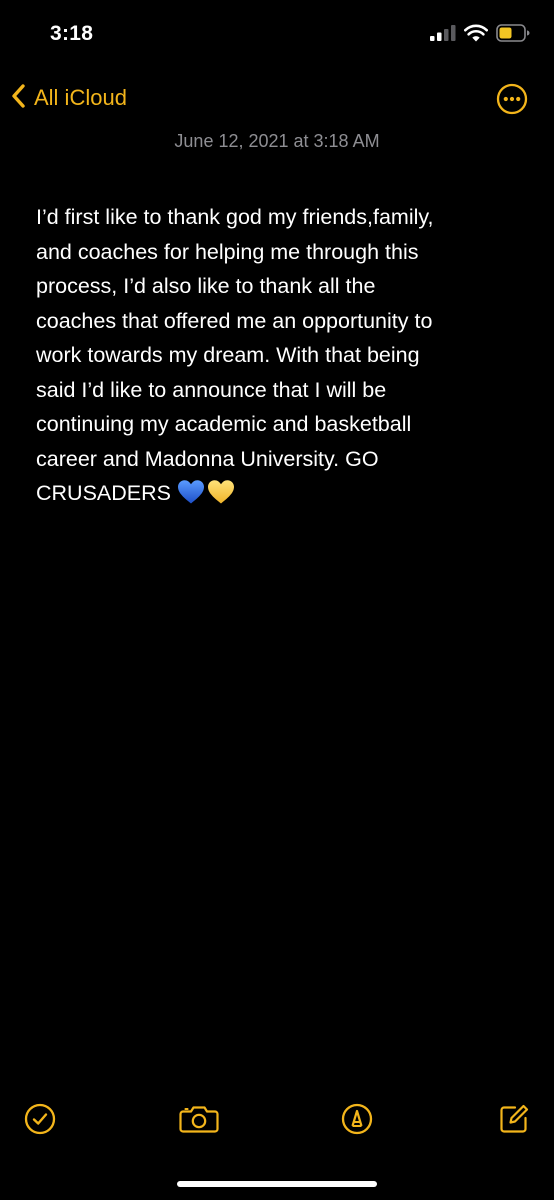 The height and width of the screenshot is (1200, 554). I want to click on back-button: All iCloud, so click(68, 98).